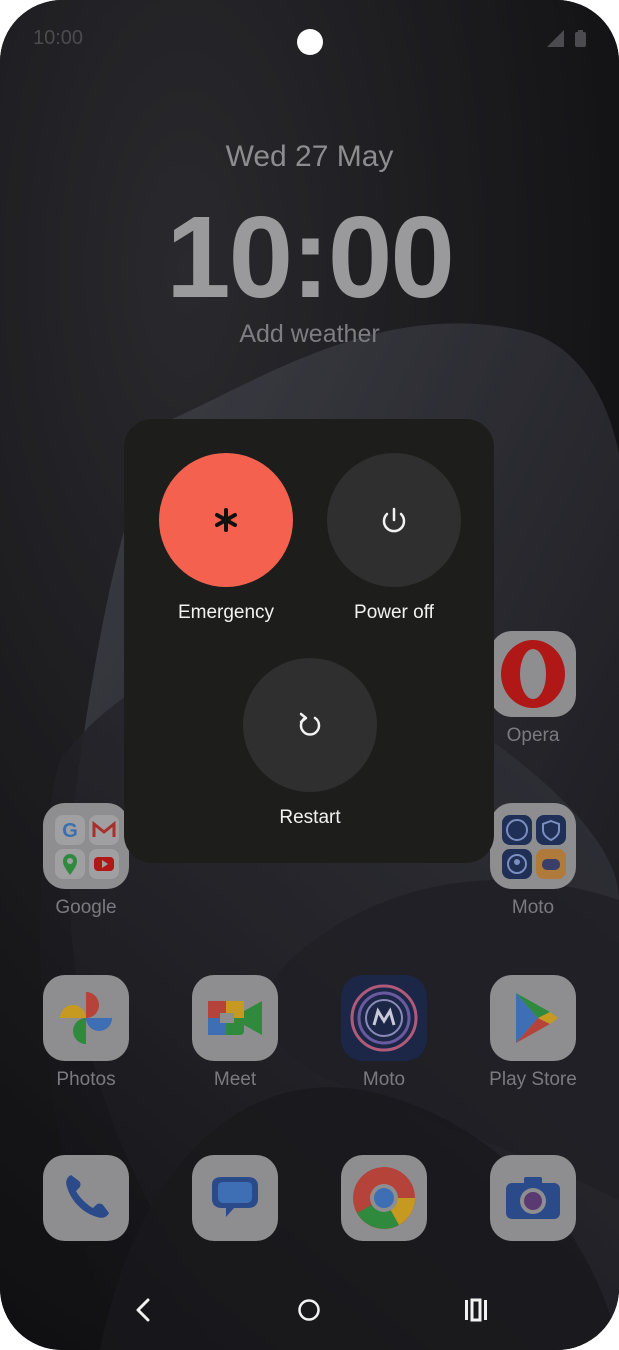 The height and width of the screenshot is (1350, 619). What do you see at coordinates (309, 1310) in the screenshot?
I see `home-icon` at bounding box center [309, 1310].